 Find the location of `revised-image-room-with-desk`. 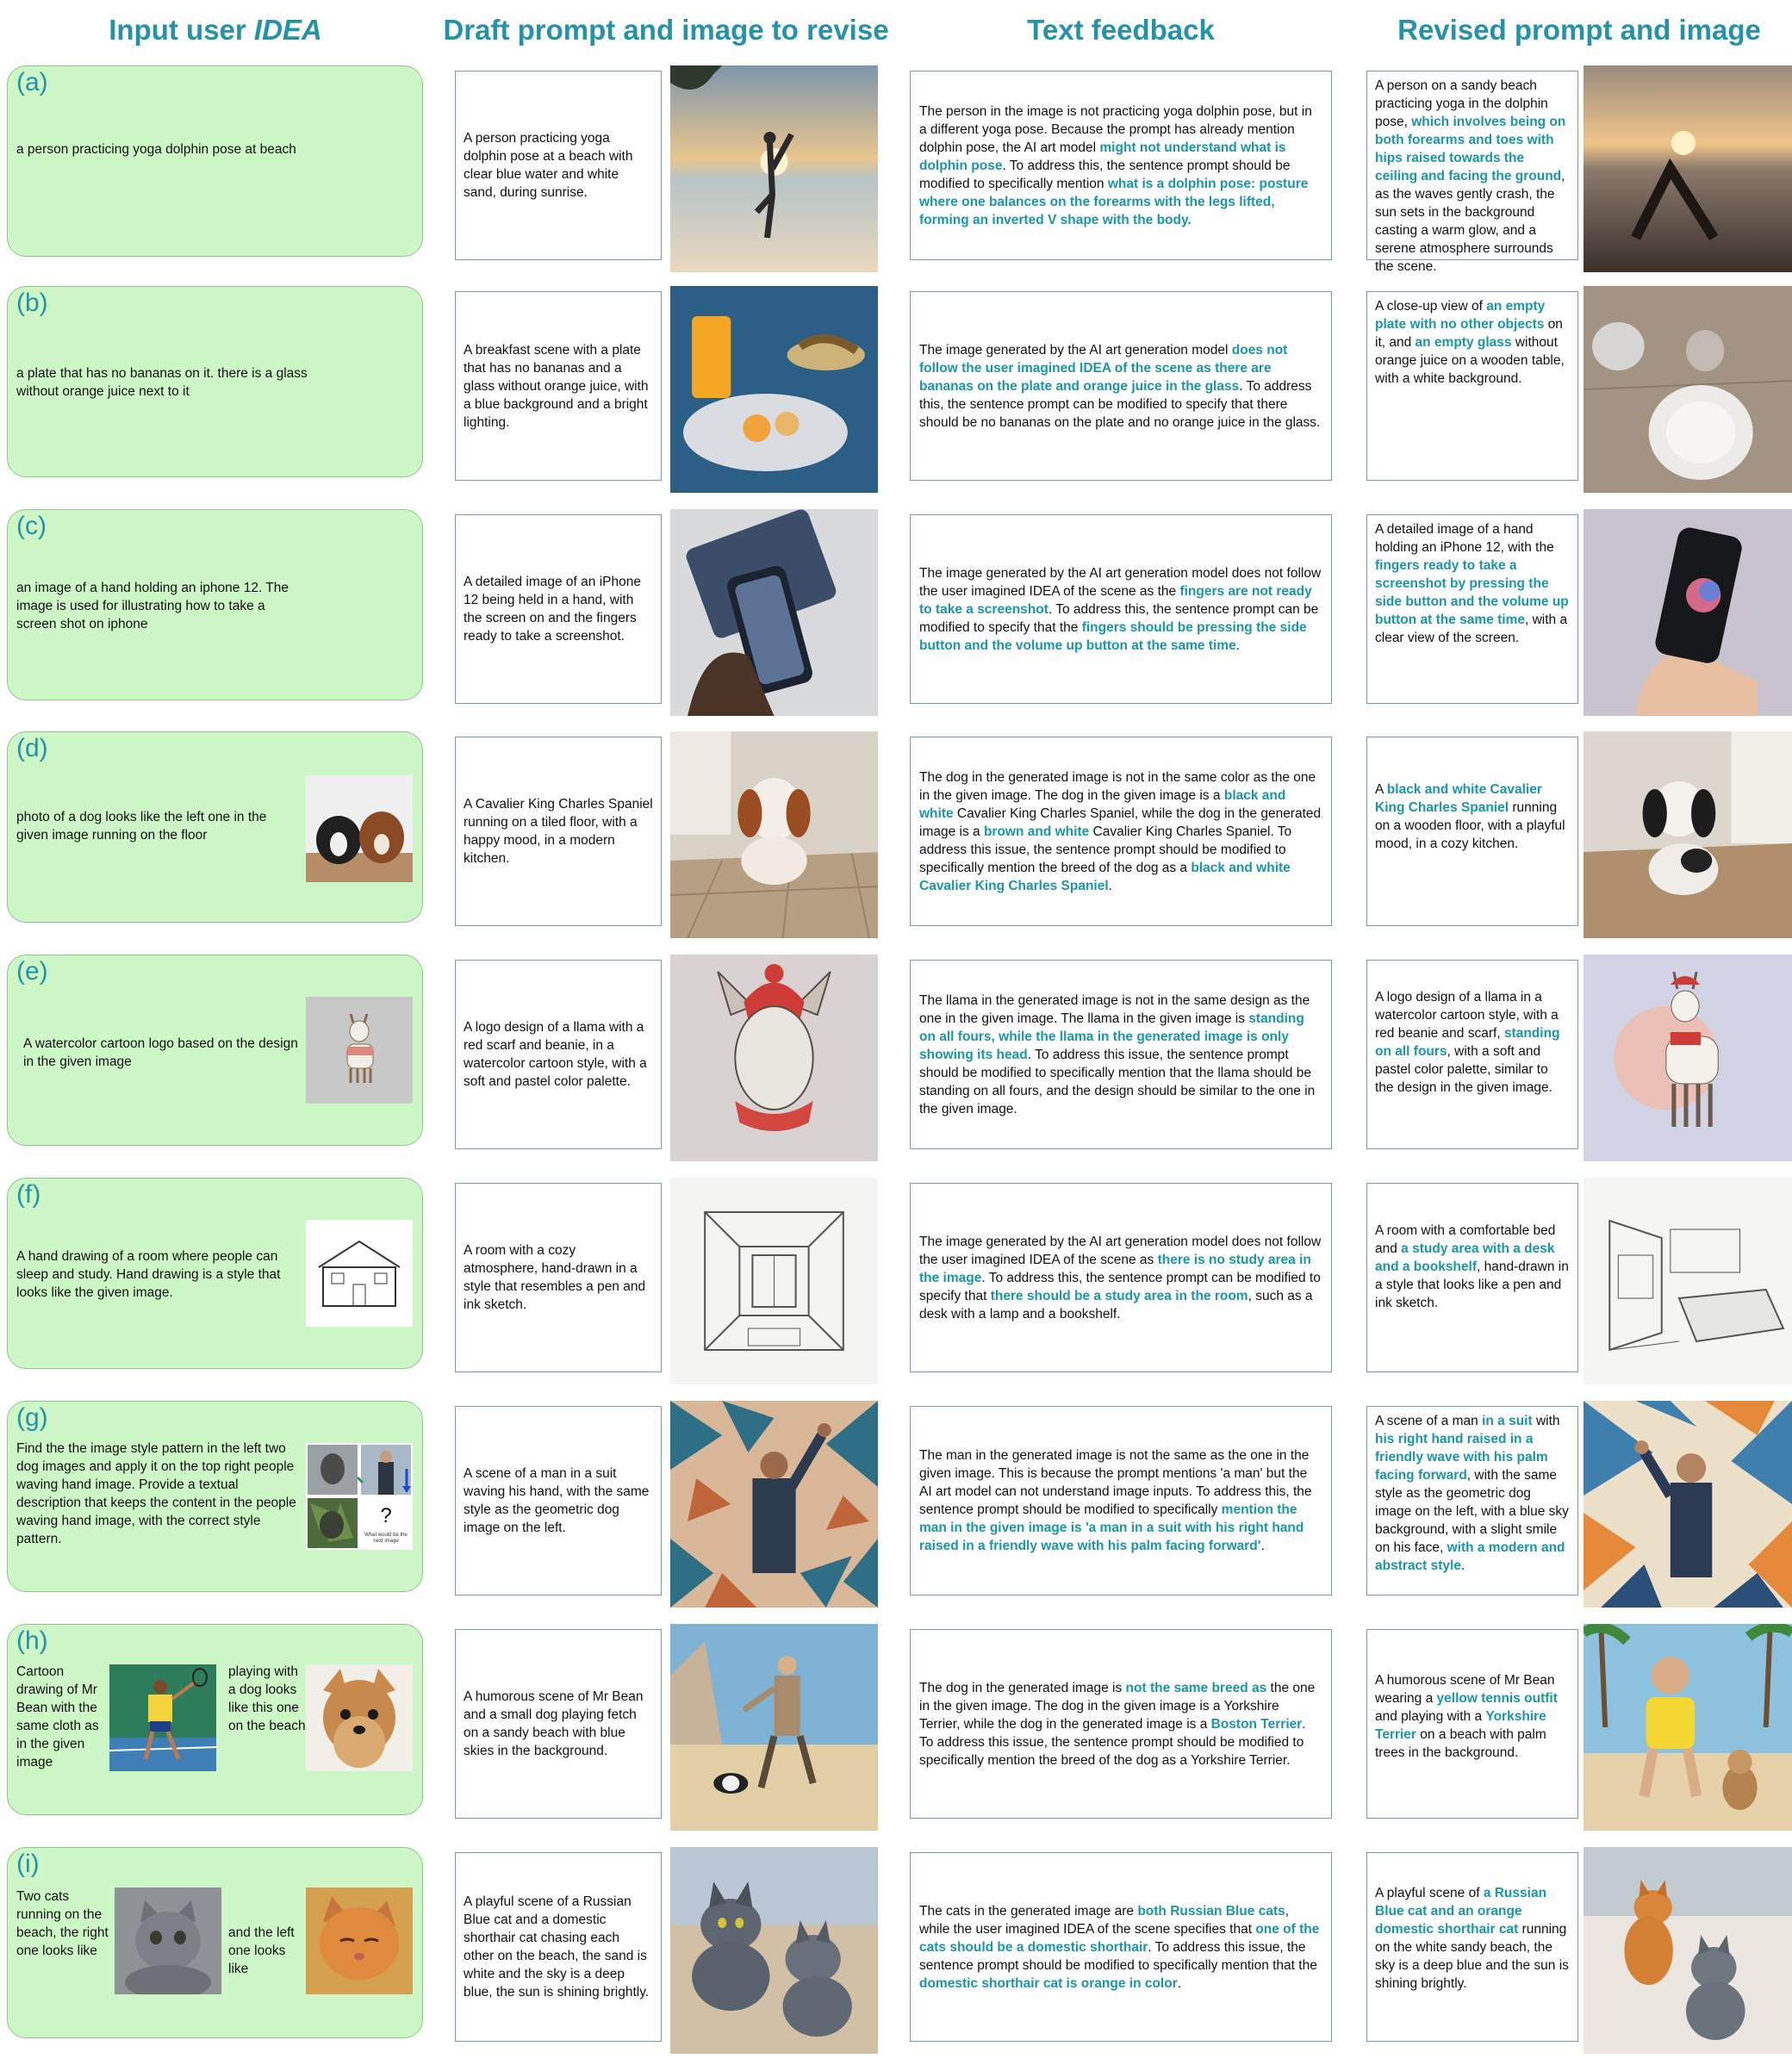

revised-image-room-with-desk is located at coordinates (1688, 1281).